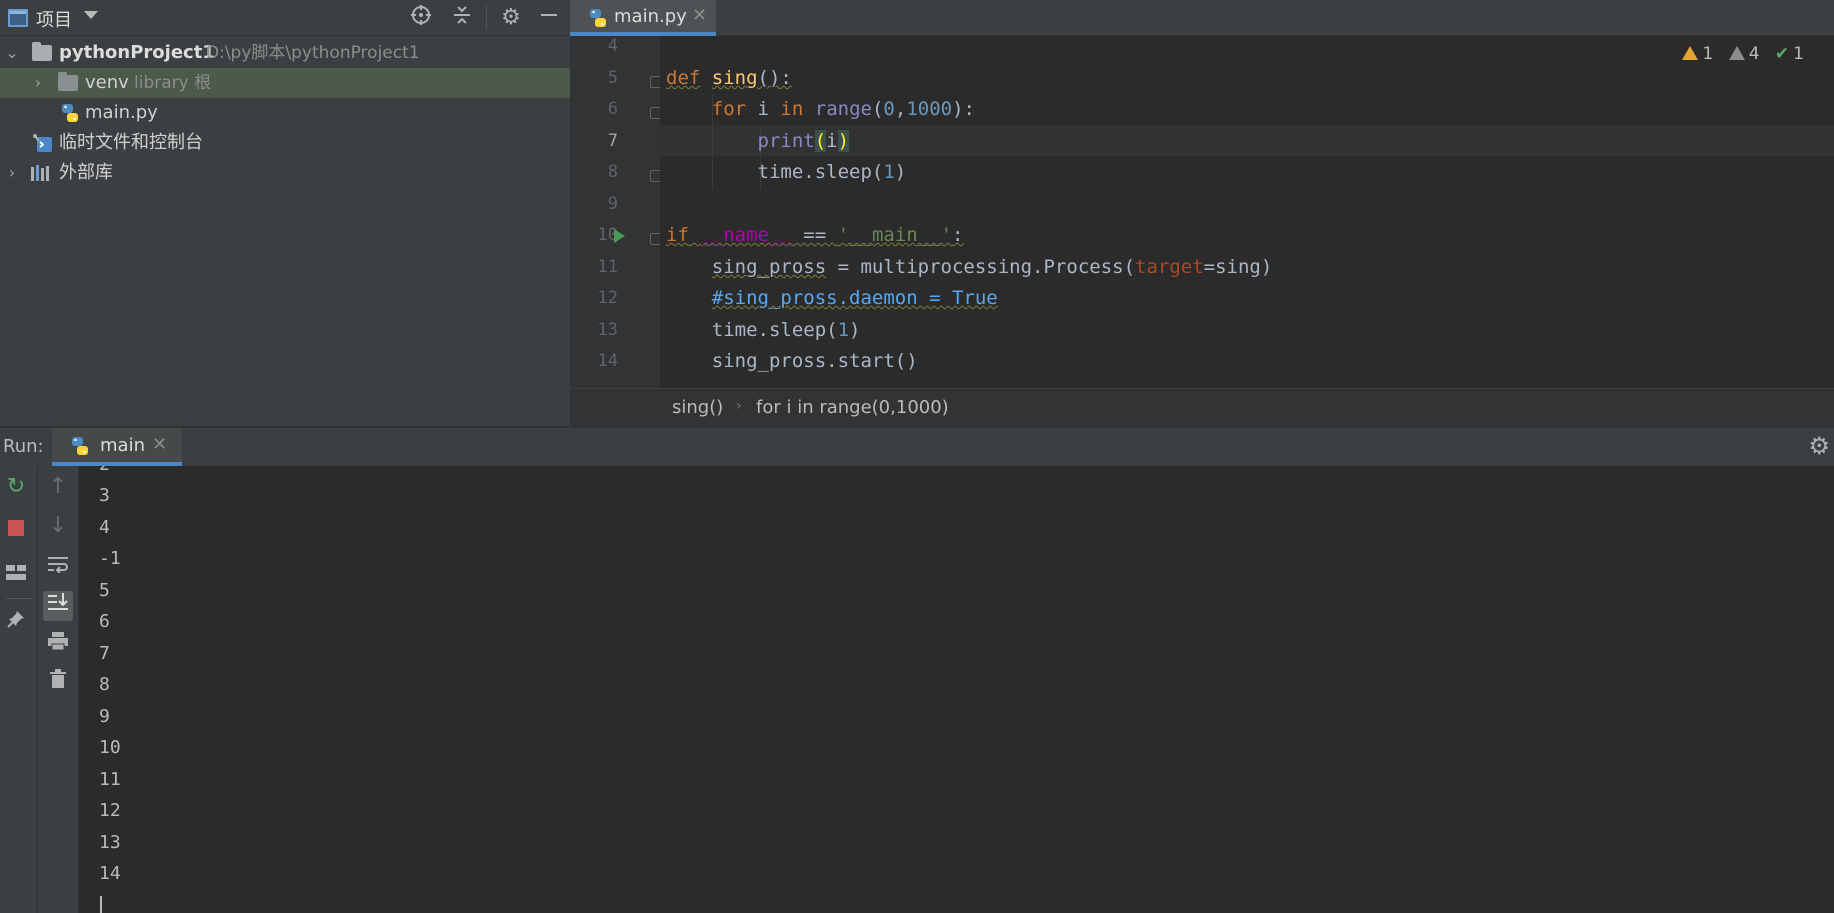 The width and height of the screenshot is (1834, 913). I want to click on line-number: 6, so click(612, 109).